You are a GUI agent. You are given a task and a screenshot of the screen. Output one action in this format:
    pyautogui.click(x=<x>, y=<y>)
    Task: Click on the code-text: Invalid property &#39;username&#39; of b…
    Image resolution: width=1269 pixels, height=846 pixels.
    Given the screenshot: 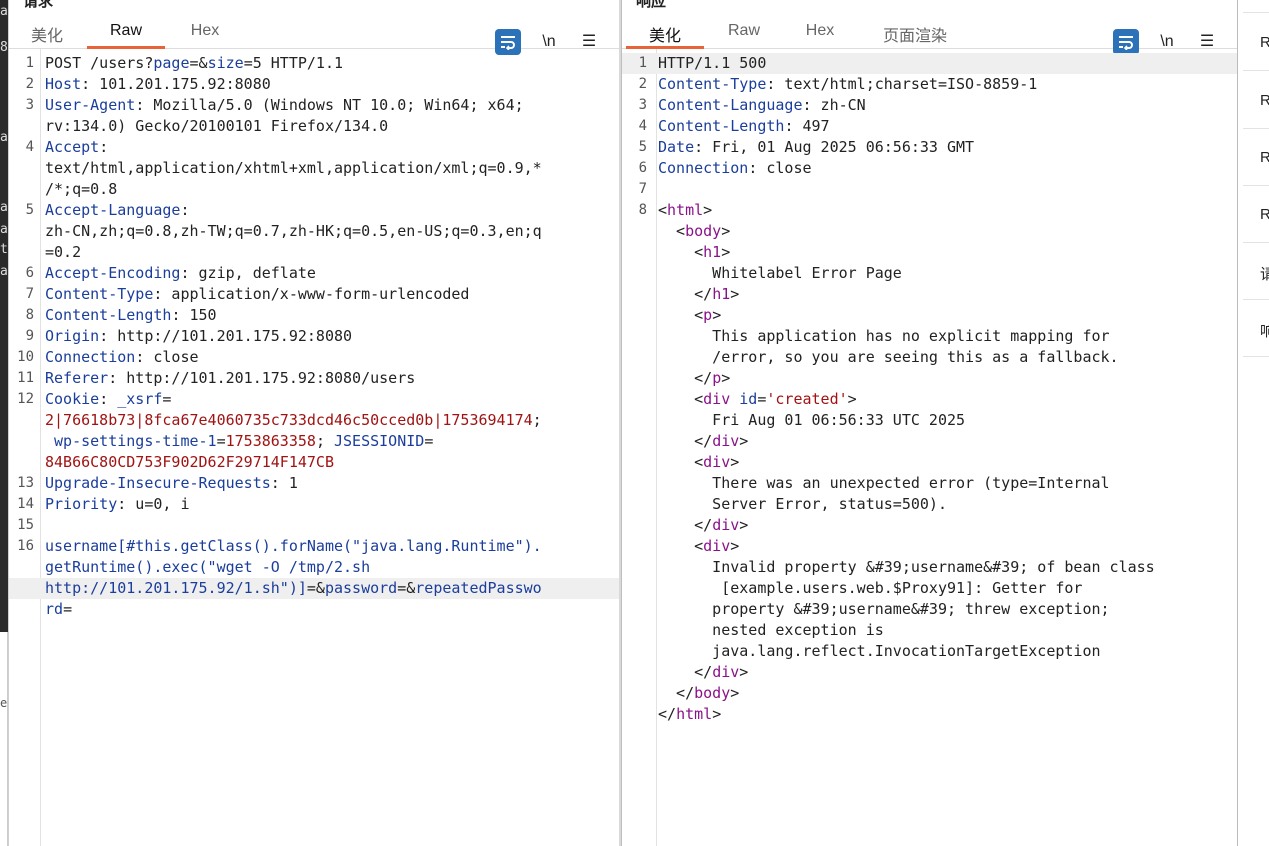 What is the action you would take?
    pyautogui.click(x=906, y=567)
    